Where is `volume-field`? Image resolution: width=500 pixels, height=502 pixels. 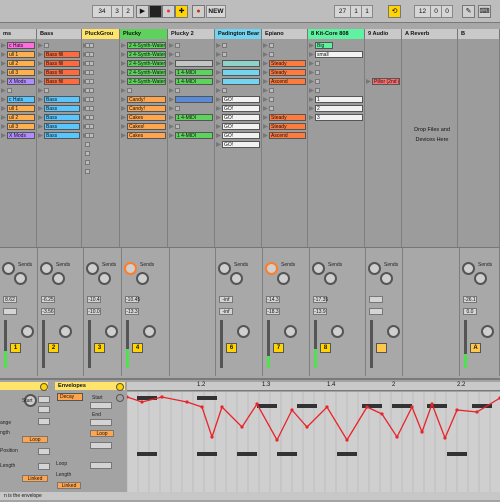 volume-field is located at coordinates (376, 299).